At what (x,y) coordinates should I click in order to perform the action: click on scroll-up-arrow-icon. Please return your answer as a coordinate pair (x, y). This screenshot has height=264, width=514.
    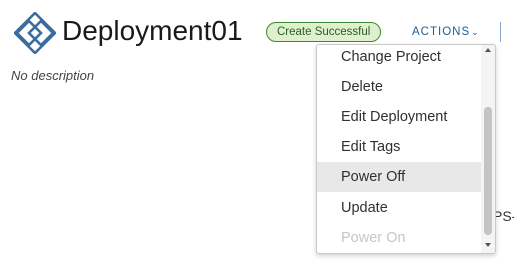
    Looking at the image, I should click on (488, 50).